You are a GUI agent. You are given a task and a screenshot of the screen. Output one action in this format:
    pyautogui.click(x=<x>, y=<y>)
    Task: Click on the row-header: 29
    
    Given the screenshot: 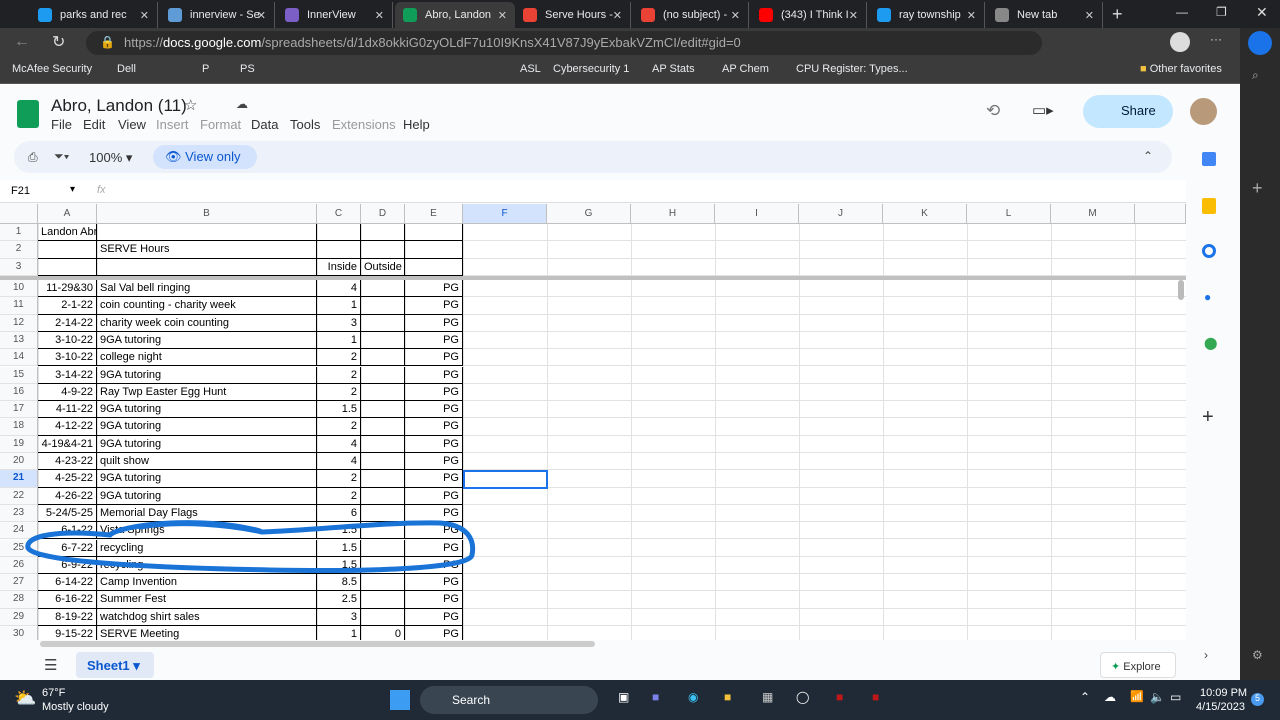 What is the action you would take?
    pyautogui.click(x=19, y=617)
    